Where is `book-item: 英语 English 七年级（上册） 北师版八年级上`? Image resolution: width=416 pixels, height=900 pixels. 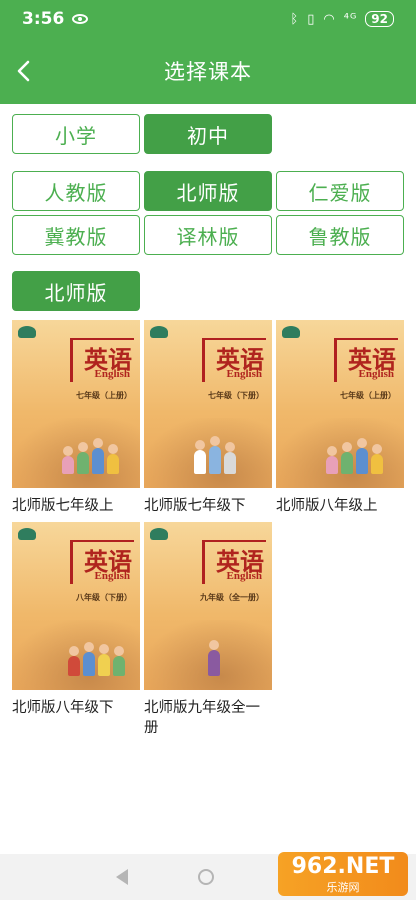 book-item: 英语 English 七年级（上册） 北师版八年级上 is located at coordinates (340, 418).